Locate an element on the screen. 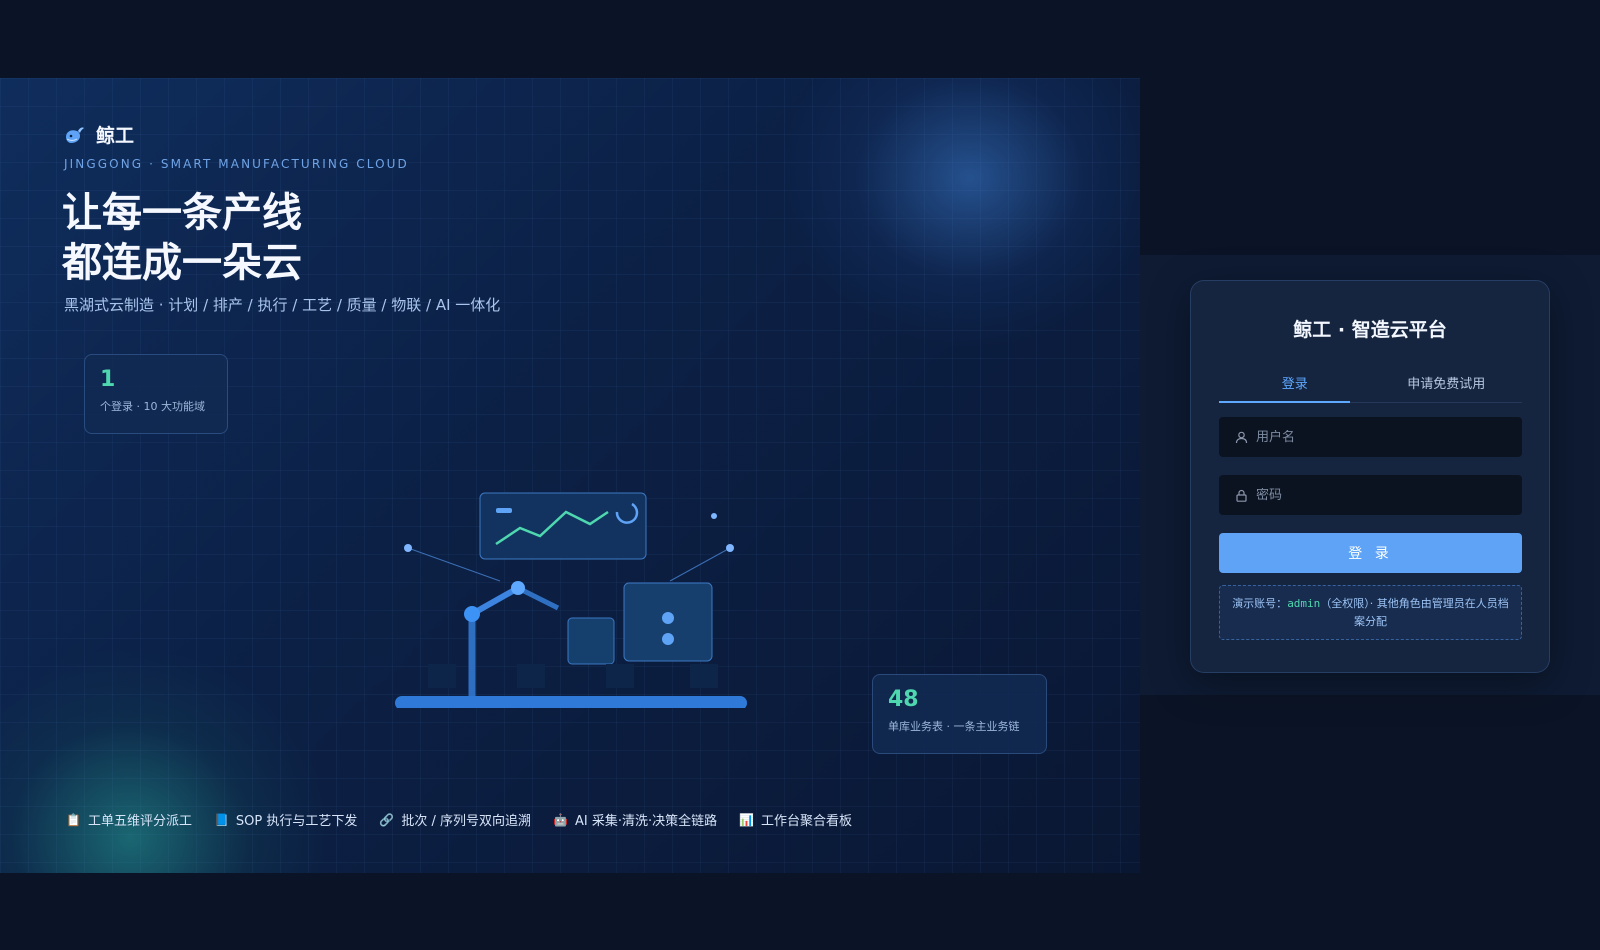 This screenshot has height=950, width=1600. headline-line-2: 都连成一朵云 is located at coordinates (182, 263).